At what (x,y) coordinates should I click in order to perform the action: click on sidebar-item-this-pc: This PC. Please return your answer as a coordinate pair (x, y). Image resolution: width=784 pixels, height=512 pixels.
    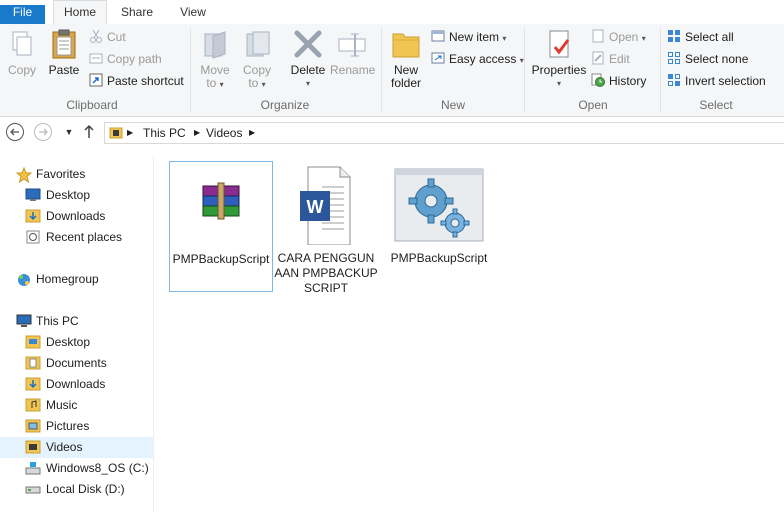
    Looking at the image, I should click on (76, 321).